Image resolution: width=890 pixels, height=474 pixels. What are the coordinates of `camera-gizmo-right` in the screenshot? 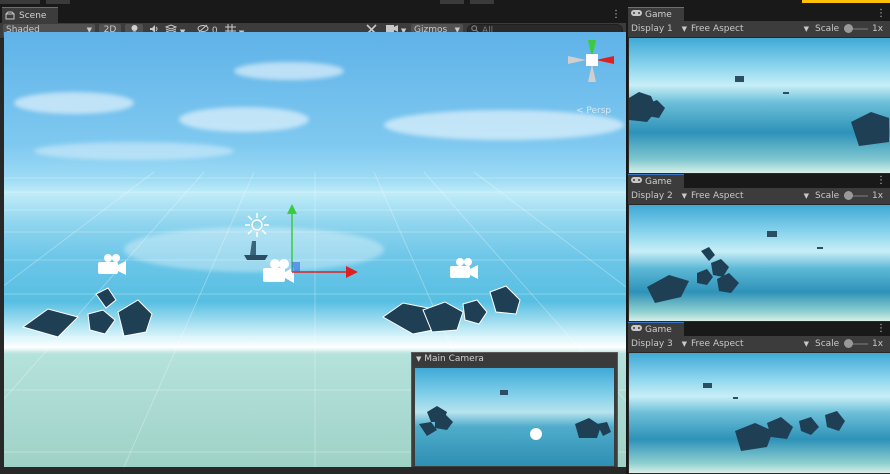 It's located at (462, 269).